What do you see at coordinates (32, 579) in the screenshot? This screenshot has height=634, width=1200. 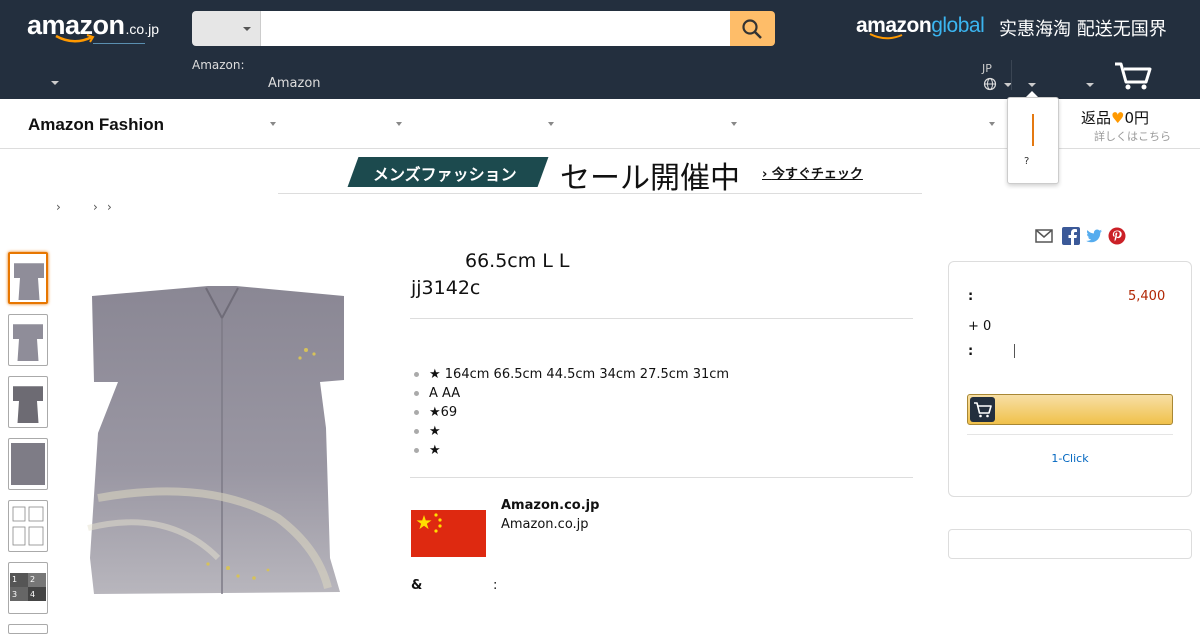 I see `svg-text: 2` at bounding box center [32, 579].